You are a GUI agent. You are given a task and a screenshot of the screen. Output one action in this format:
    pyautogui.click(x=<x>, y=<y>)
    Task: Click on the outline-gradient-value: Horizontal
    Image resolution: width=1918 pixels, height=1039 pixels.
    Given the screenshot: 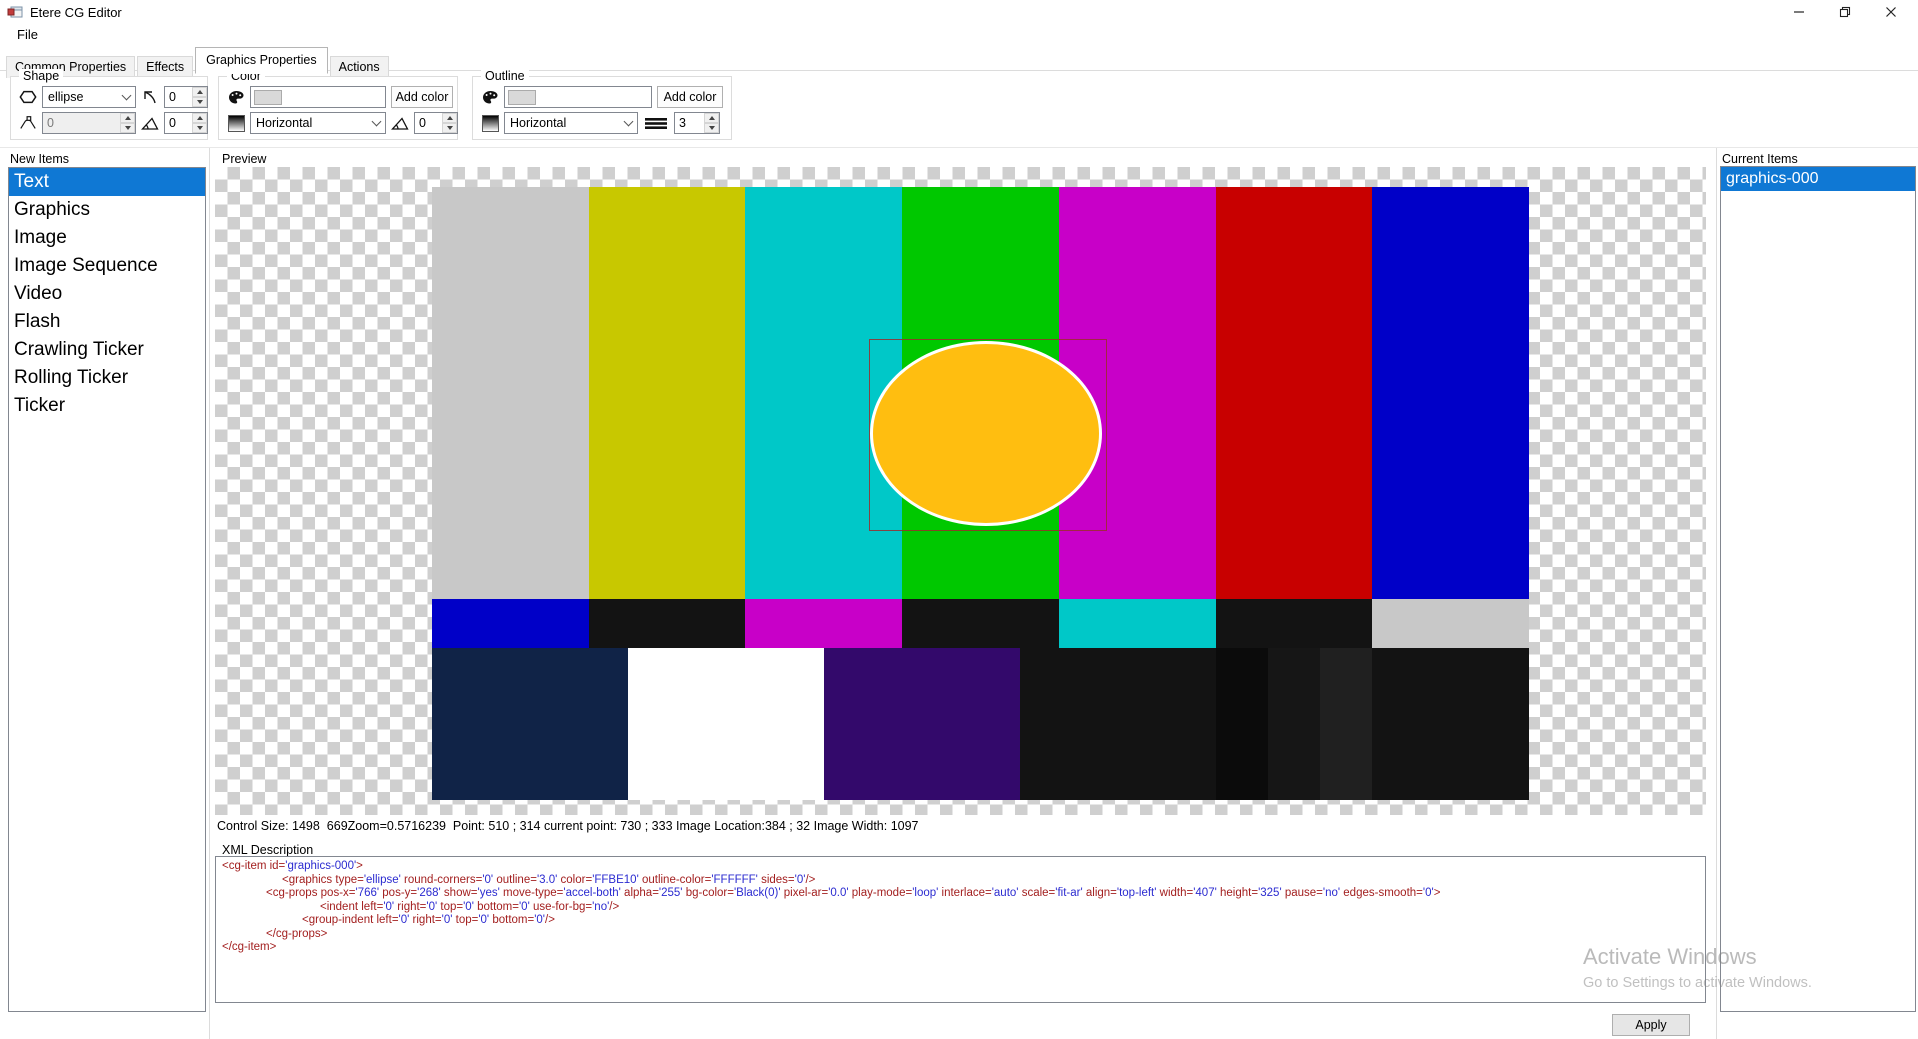 What is the action you would take?
    pyautogui.click(x=538, y=123)
    